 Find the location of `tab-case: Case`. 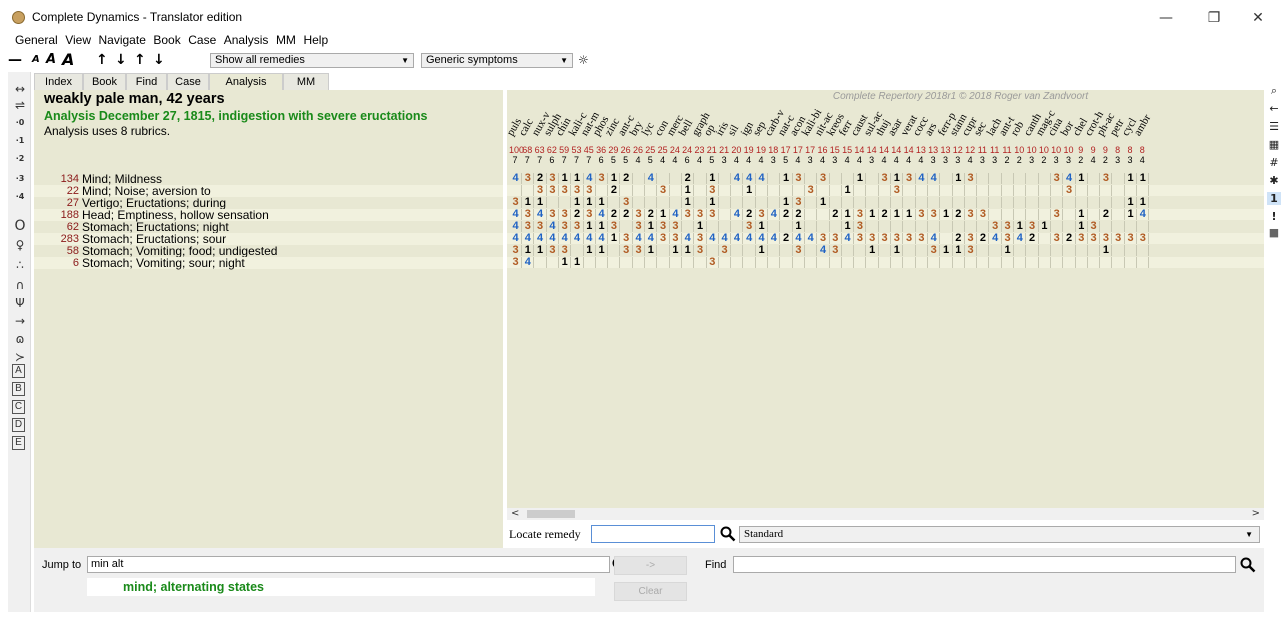

tab-case: Case is located at coordinates (188, 81).